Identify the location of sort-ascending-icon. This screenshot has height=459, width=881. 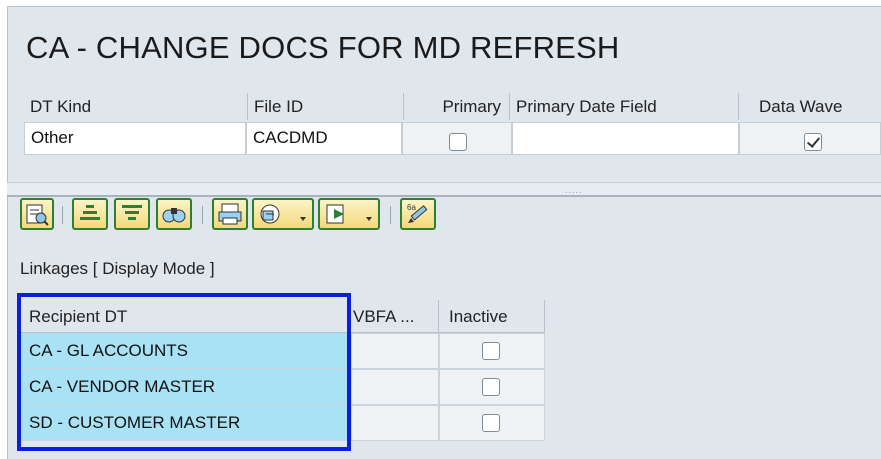
(90, 214).